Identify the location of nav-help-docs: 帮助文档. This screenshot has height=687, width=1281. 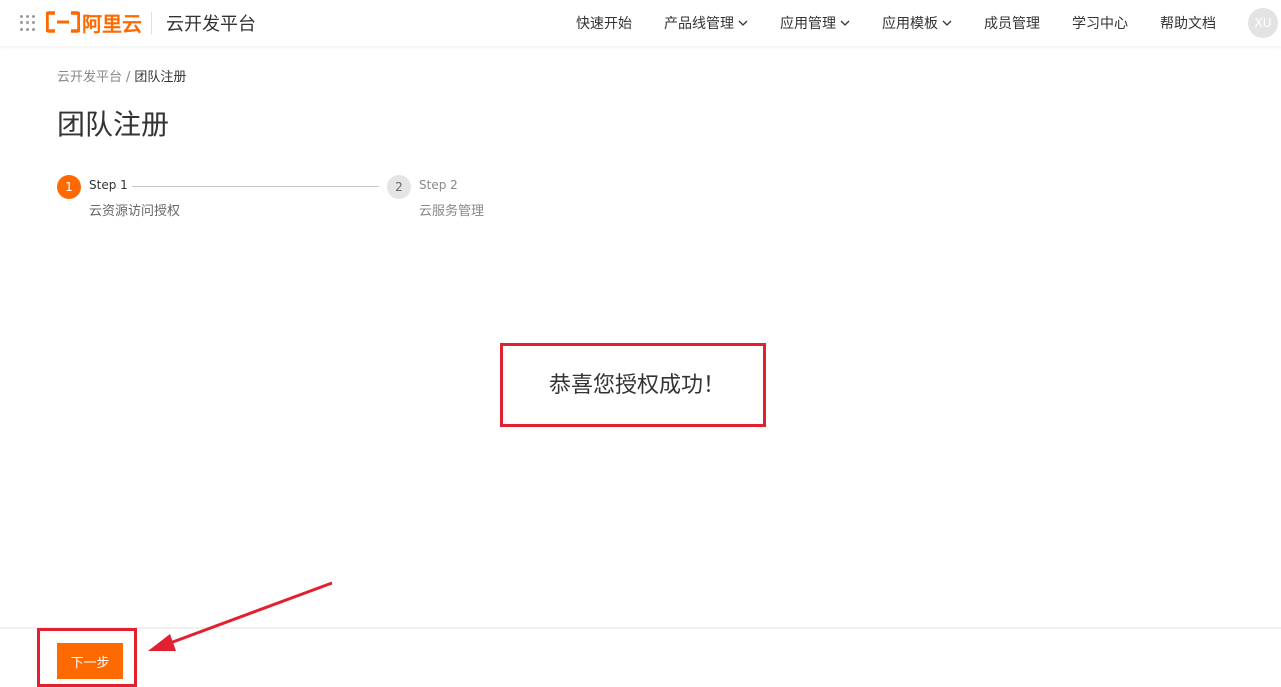
(1188, 23).